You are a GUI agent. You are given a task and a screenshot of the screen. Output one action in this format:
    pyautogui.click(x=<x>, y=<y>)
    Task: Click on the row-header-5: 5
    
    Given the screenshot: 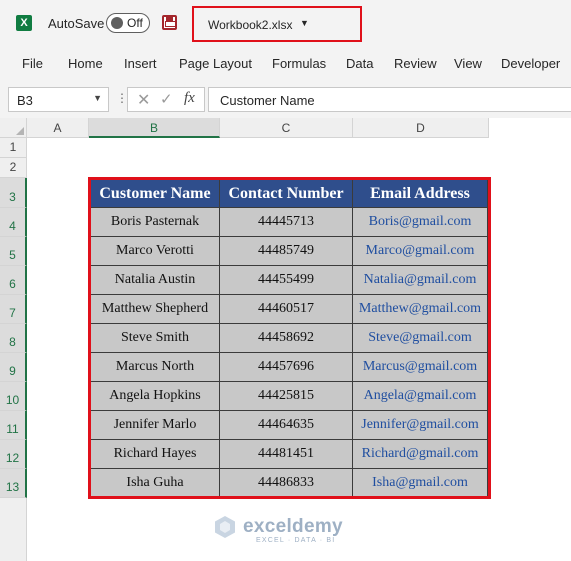 What is the action you would take?
    pyautogui.click(x=13, y=251)
    